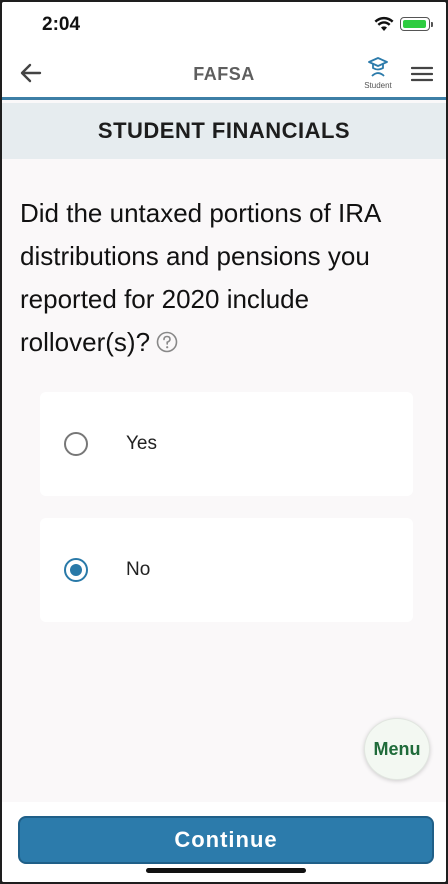 The height and width of the screenshot is (884, 448). I want to click on radio-no, so click(76, 570).